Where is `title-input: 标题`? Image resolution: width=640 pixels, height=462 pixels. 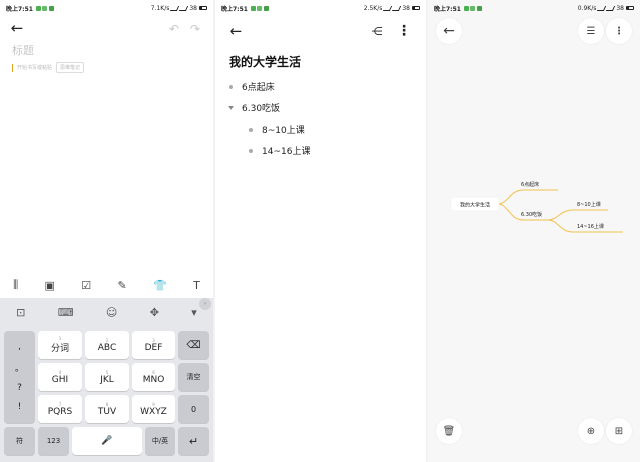 title-input: 标题 is located at coordinates (23, 50).